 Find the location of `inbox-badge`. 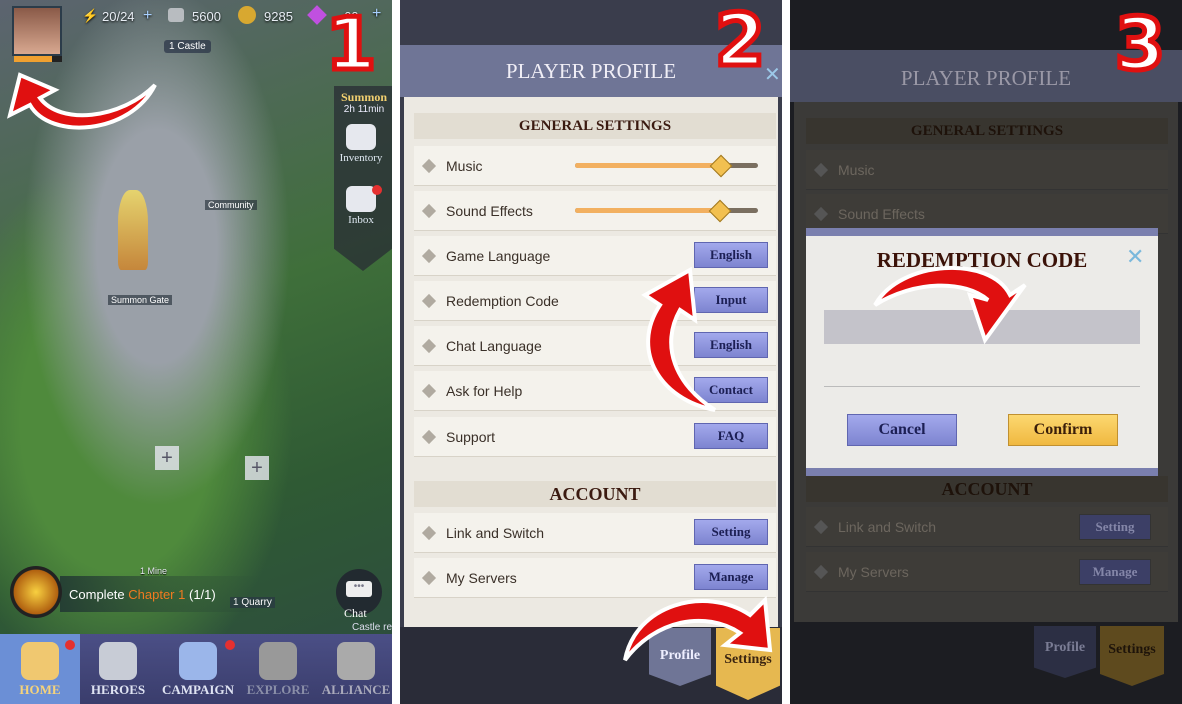

inbox-badge is located at coordinates (377, 190).